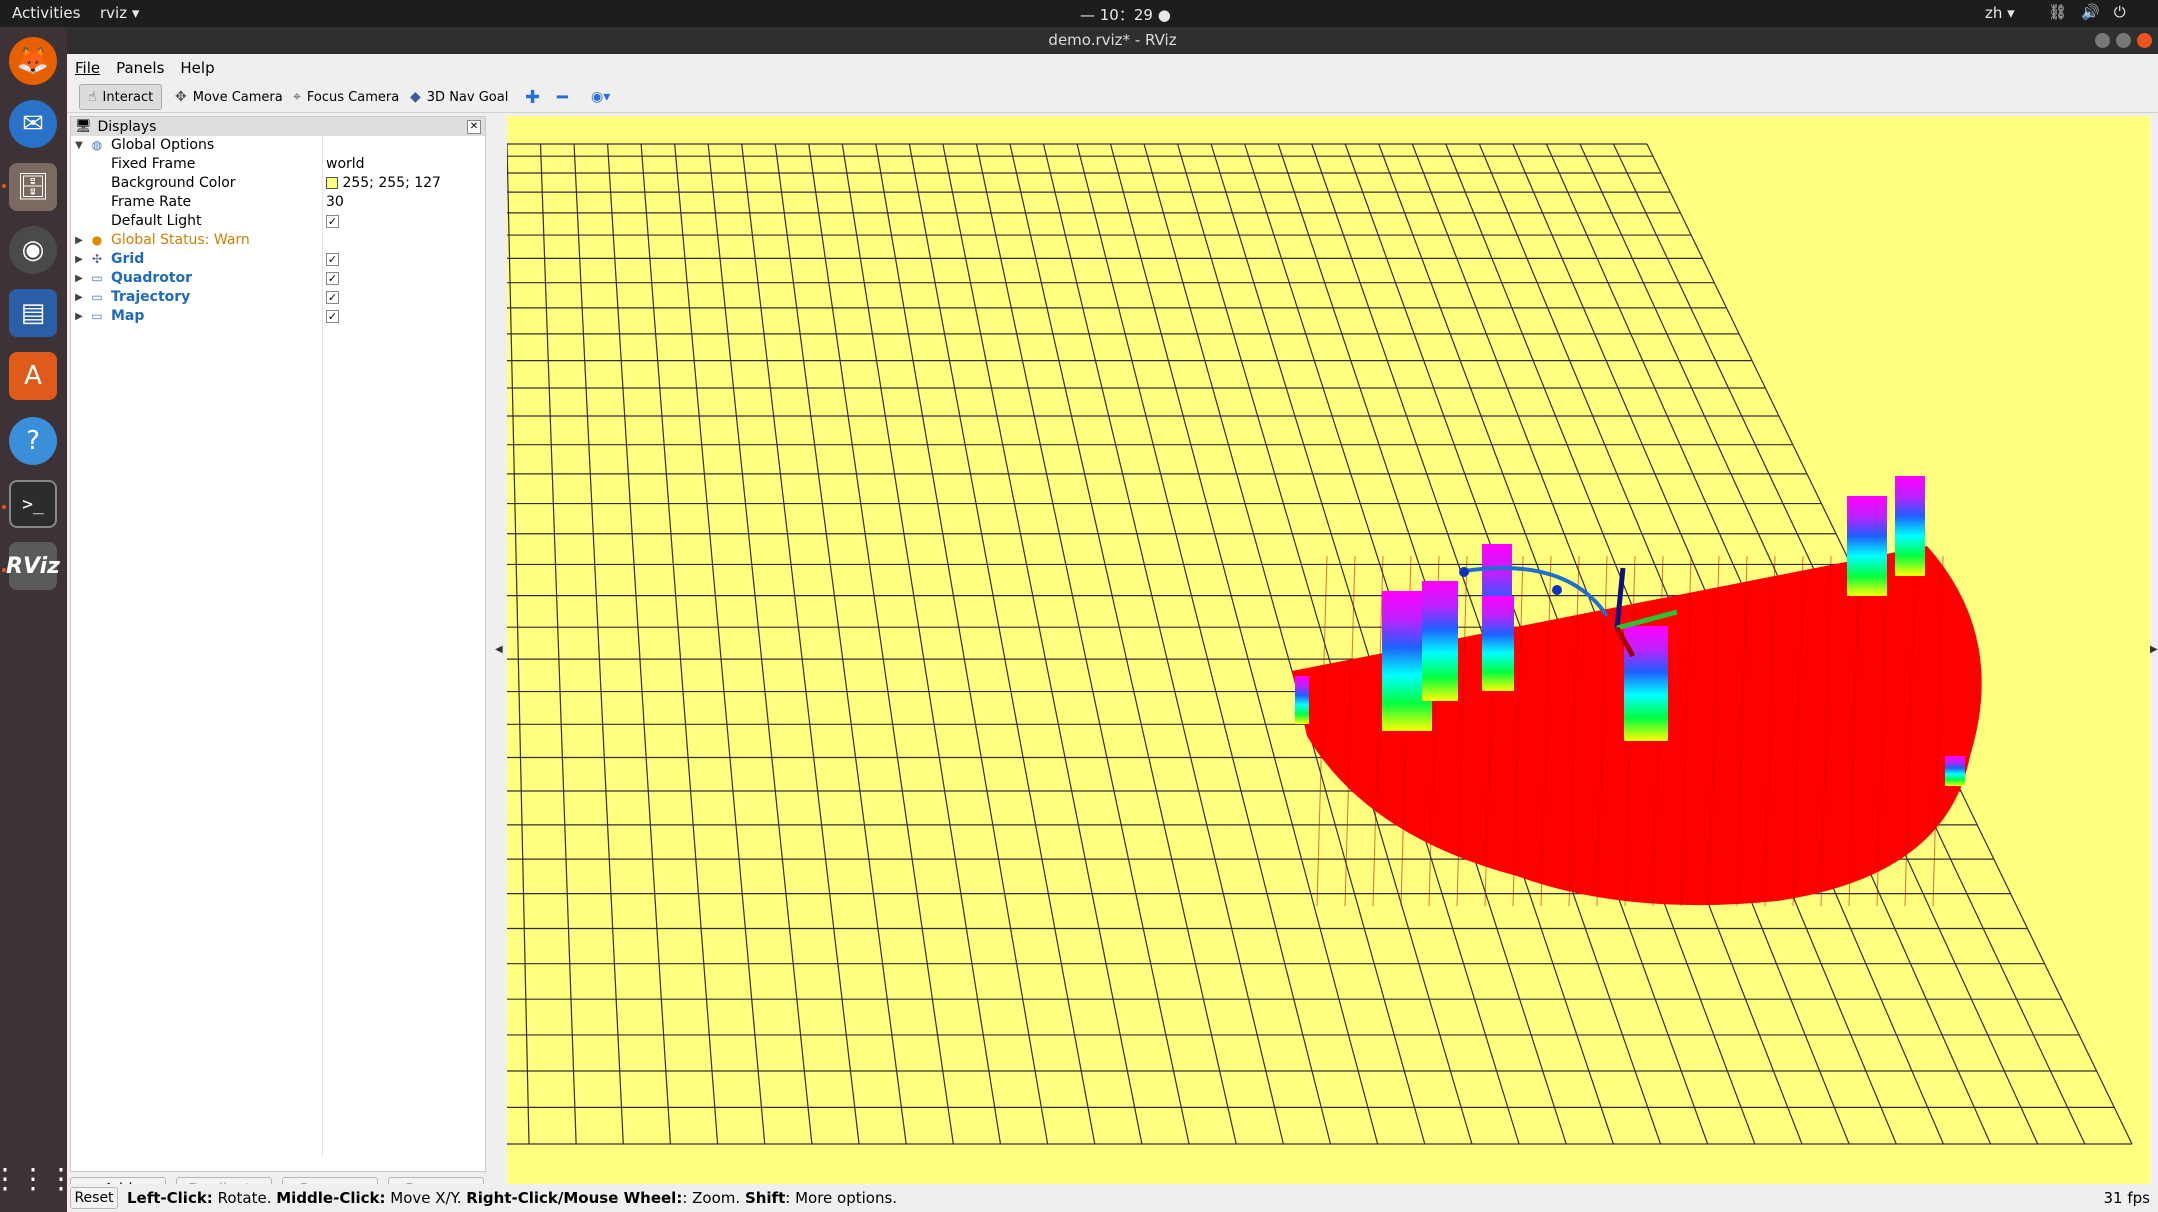 The image size is (2158, 1212). Describe the element at coordinates (765, 1198) in the screenshot. I see `help-key: Shift` at that location.